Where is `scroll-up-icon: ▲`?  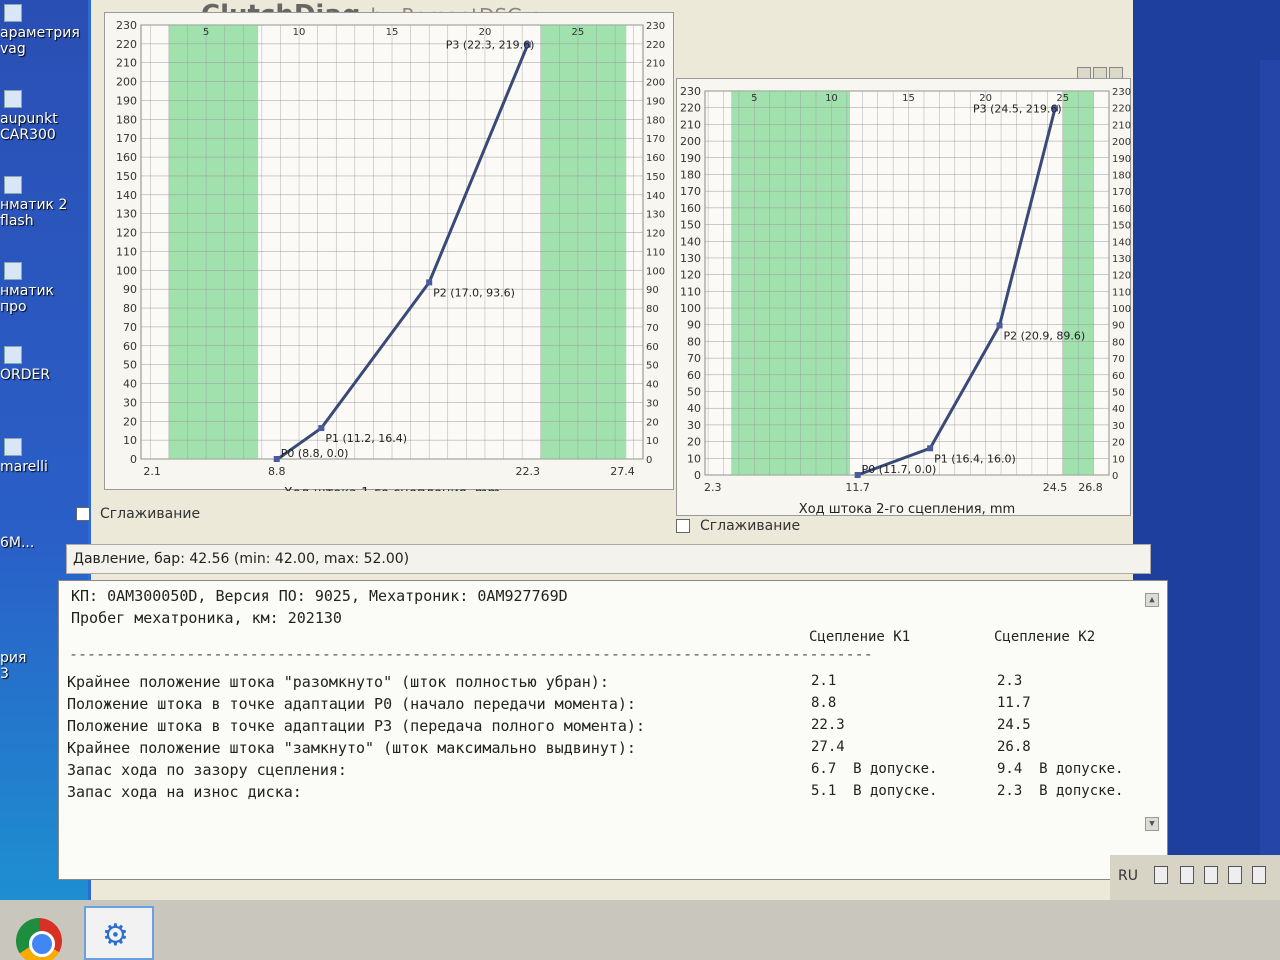 scroll-up-icon: ▲ is located at coordinates (1152, 600).